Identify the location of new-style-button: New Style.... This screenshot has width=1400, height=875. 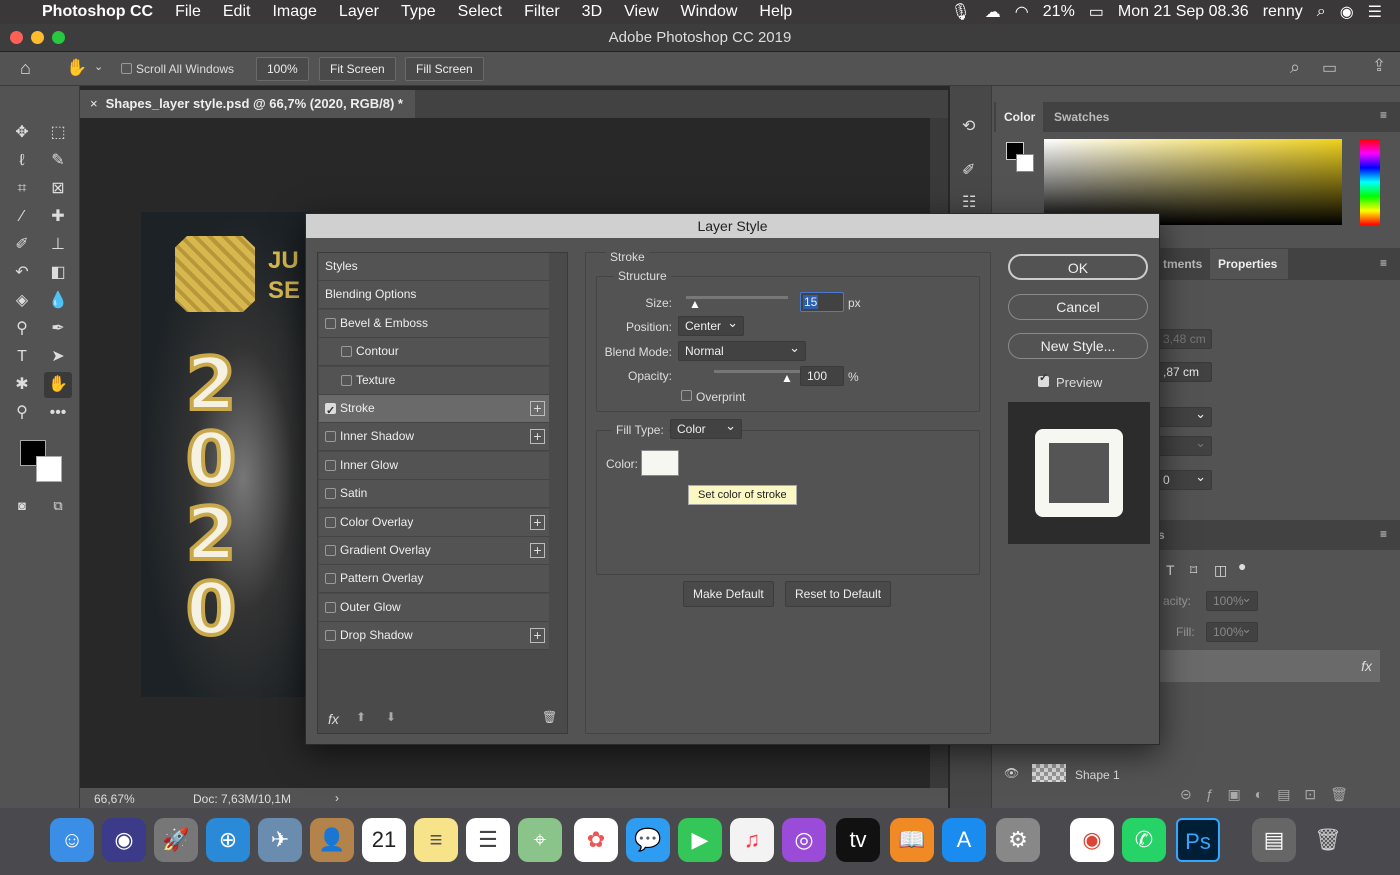
(1078, 346).